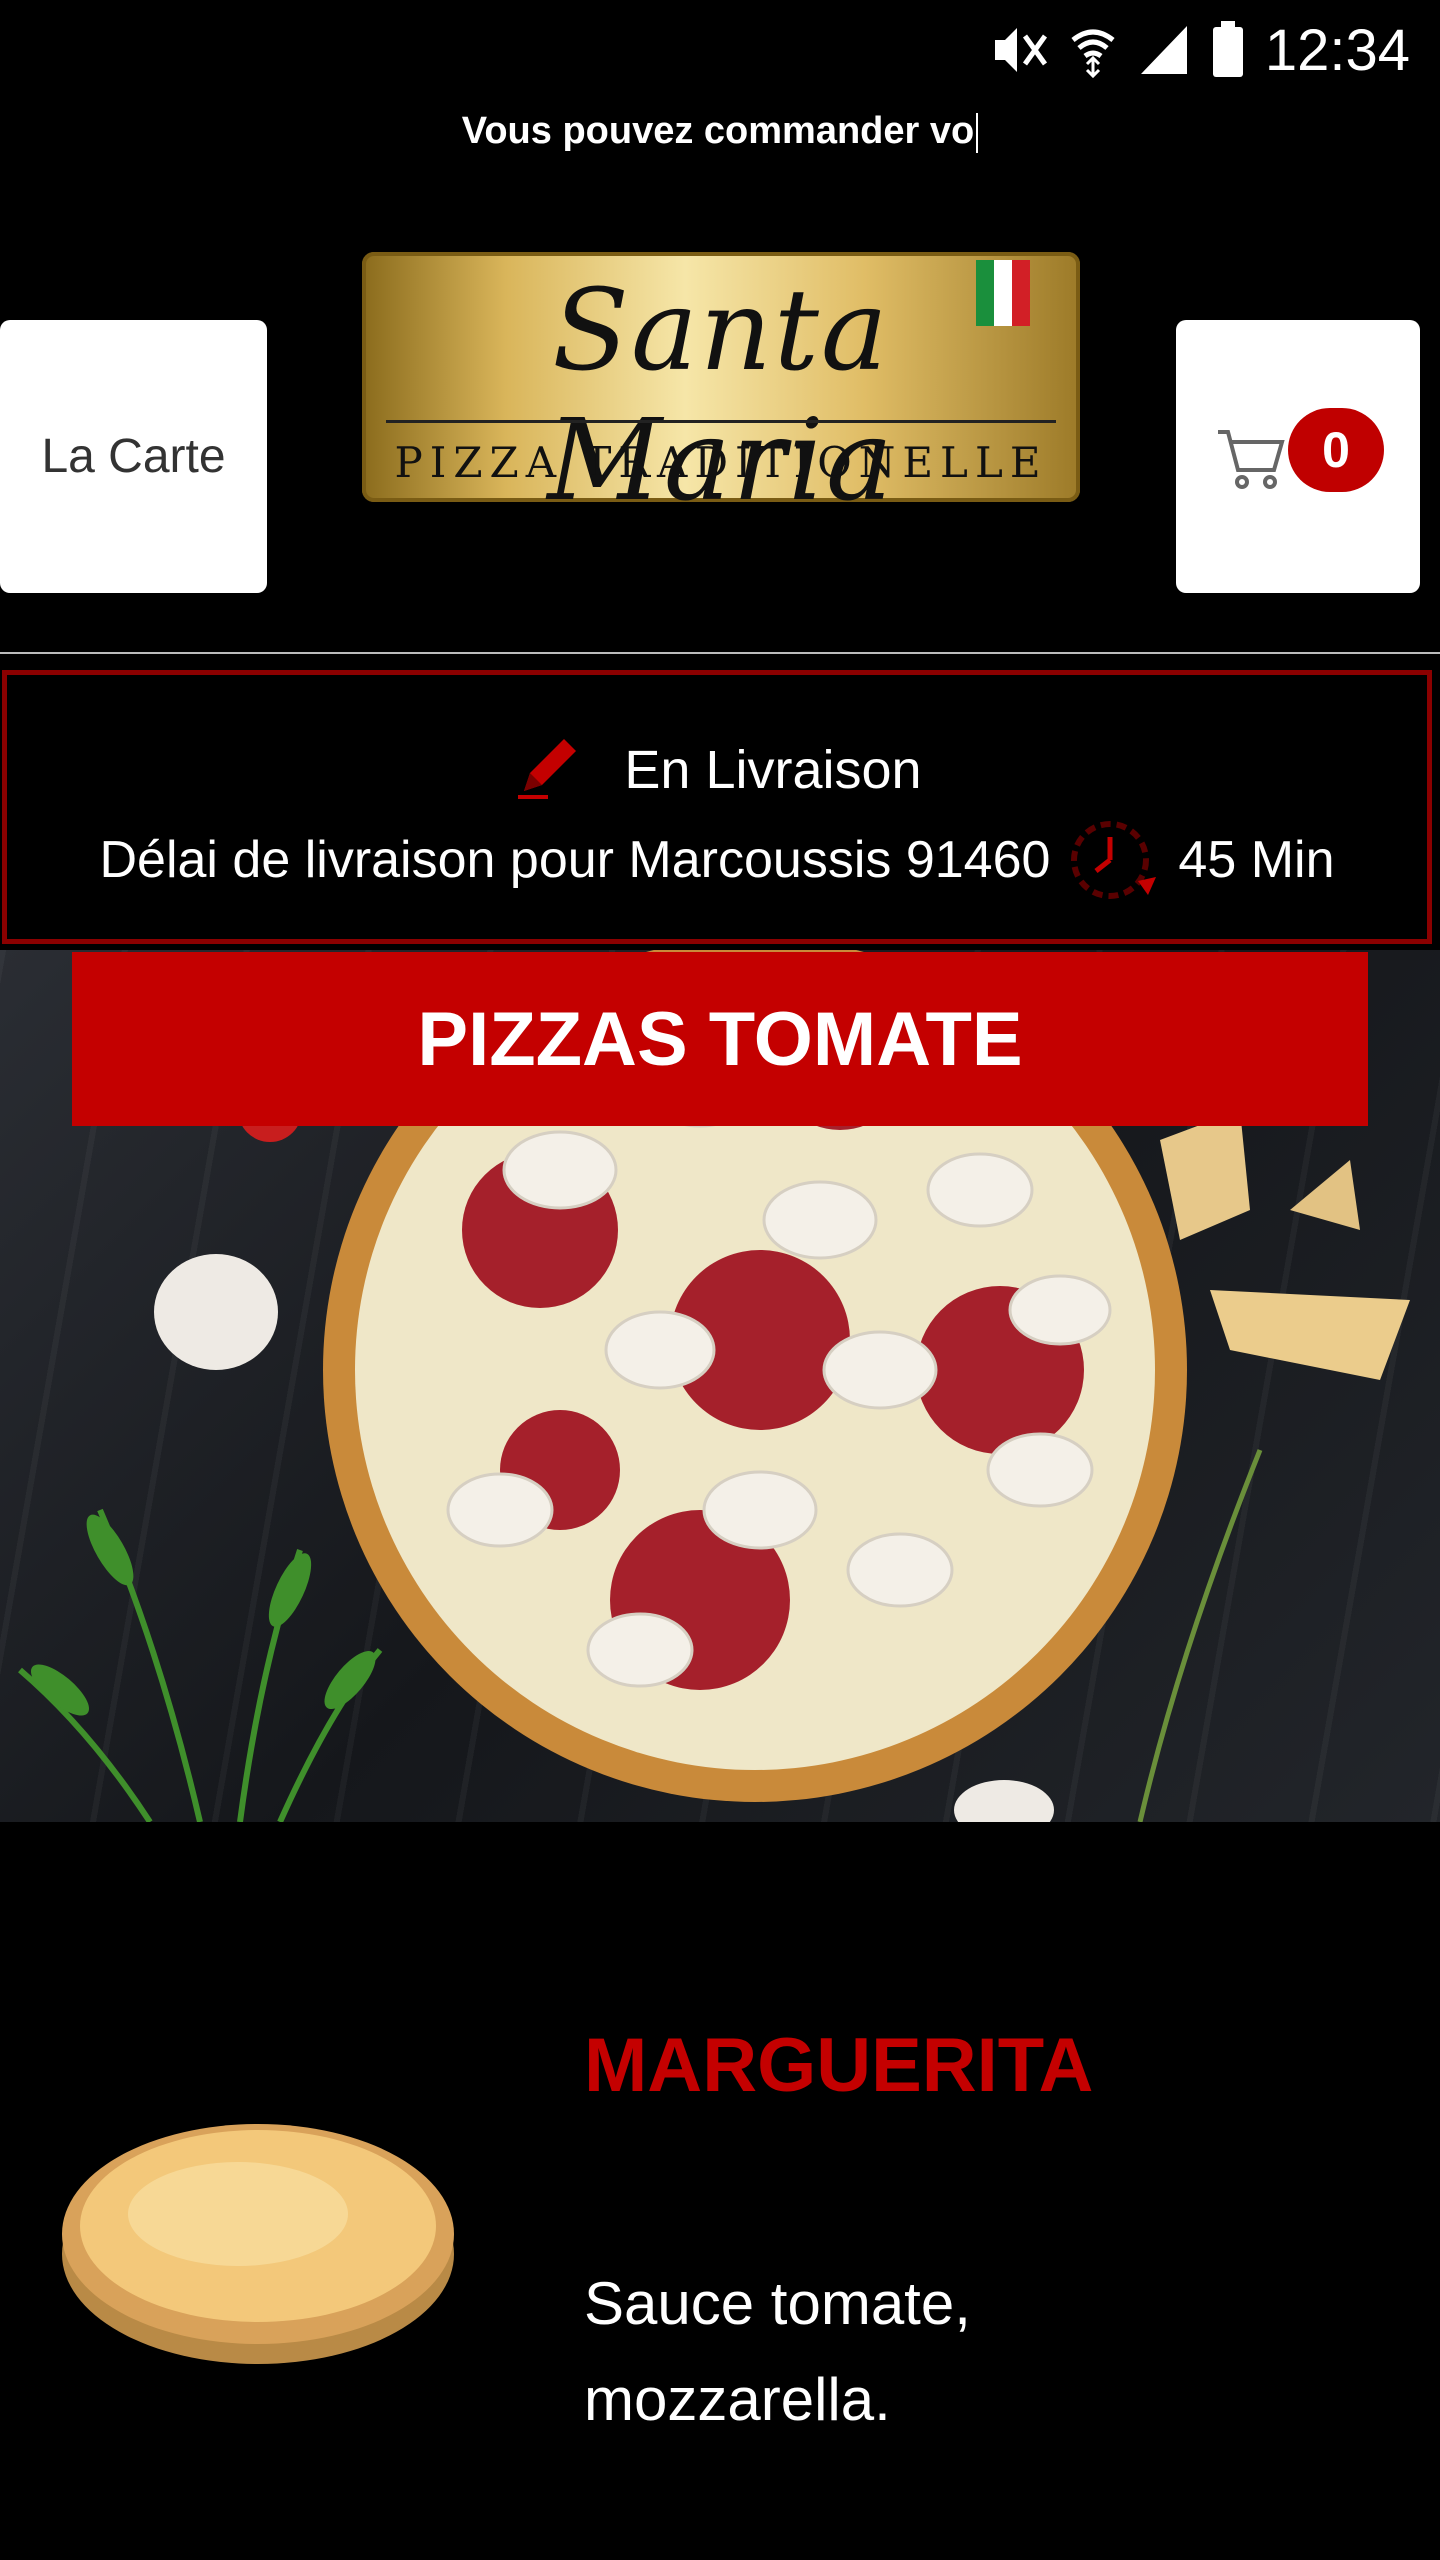 The height and width of the screenshot is (2560, 1440). Describe the element at coordinates (720, 50) in the screenshot. I see `status-bar: 12:34` at that location.